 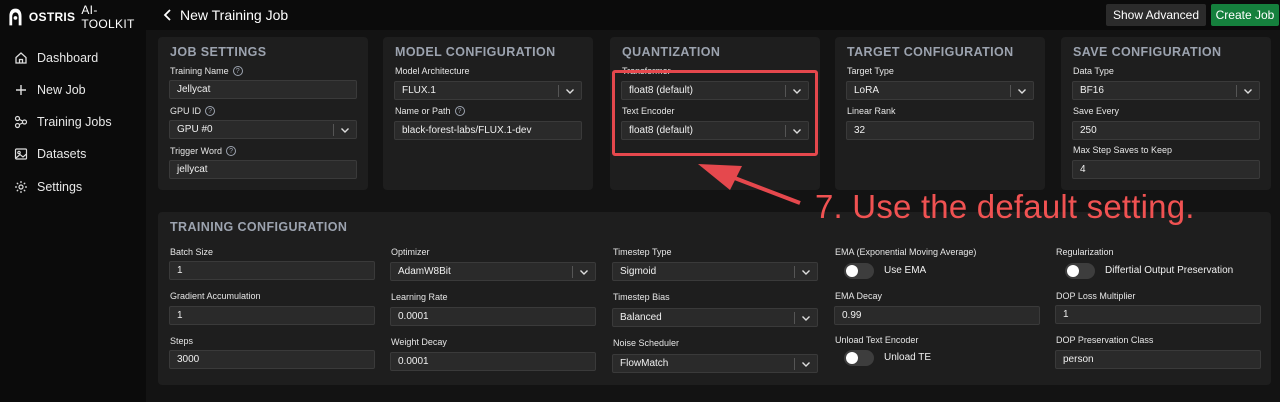 I want to click on gradient-accumulation-label: Gradient Accumulation, so click(x=215, y=296).